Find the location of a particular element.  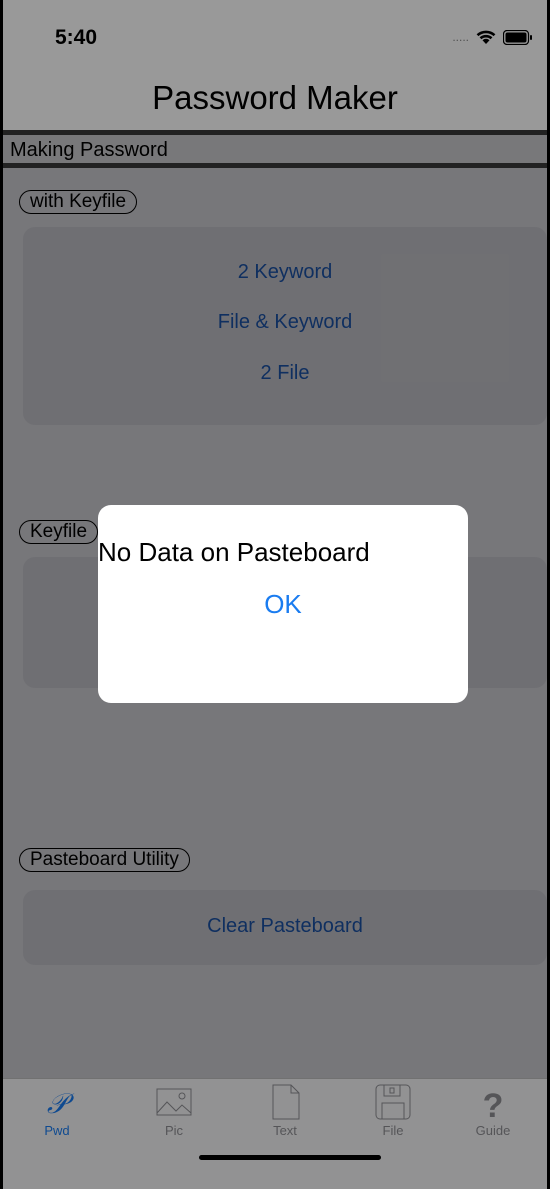

alert-dialog: No Data on Pasteboard OK is located at coordinates (283, 604).